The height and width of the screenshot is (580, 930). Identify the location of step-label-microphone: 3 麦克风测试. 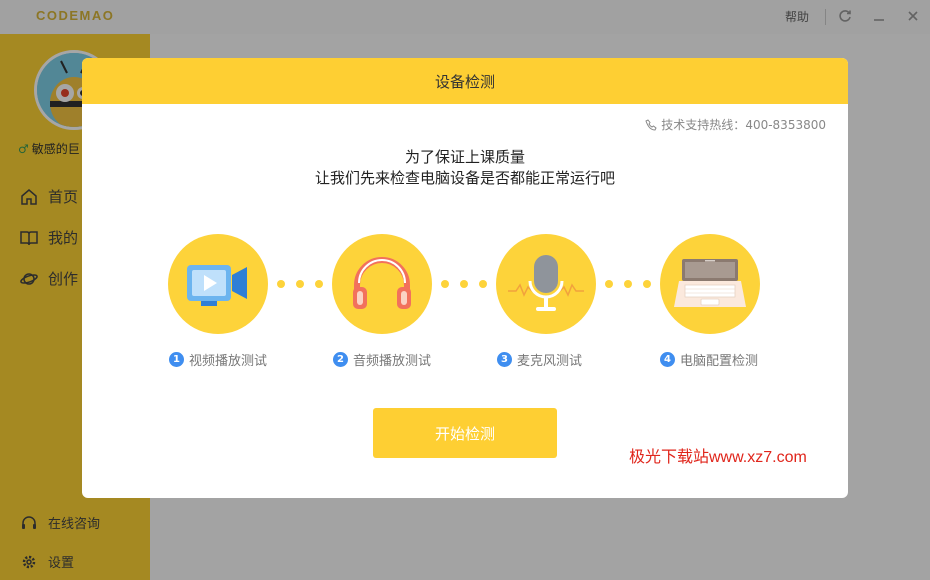
(539, 359).